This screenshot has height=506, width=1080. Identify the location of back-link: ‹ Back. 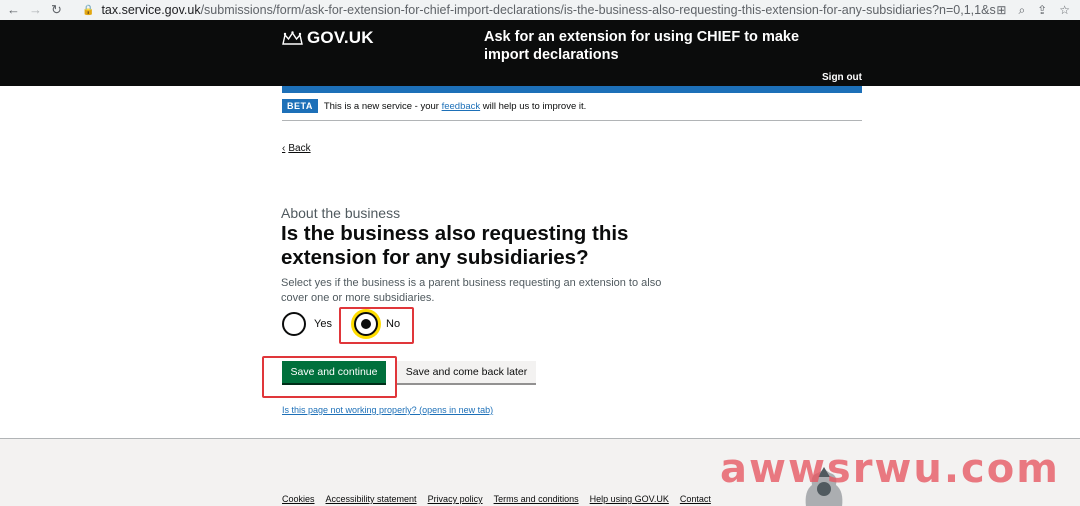
(296, 148).